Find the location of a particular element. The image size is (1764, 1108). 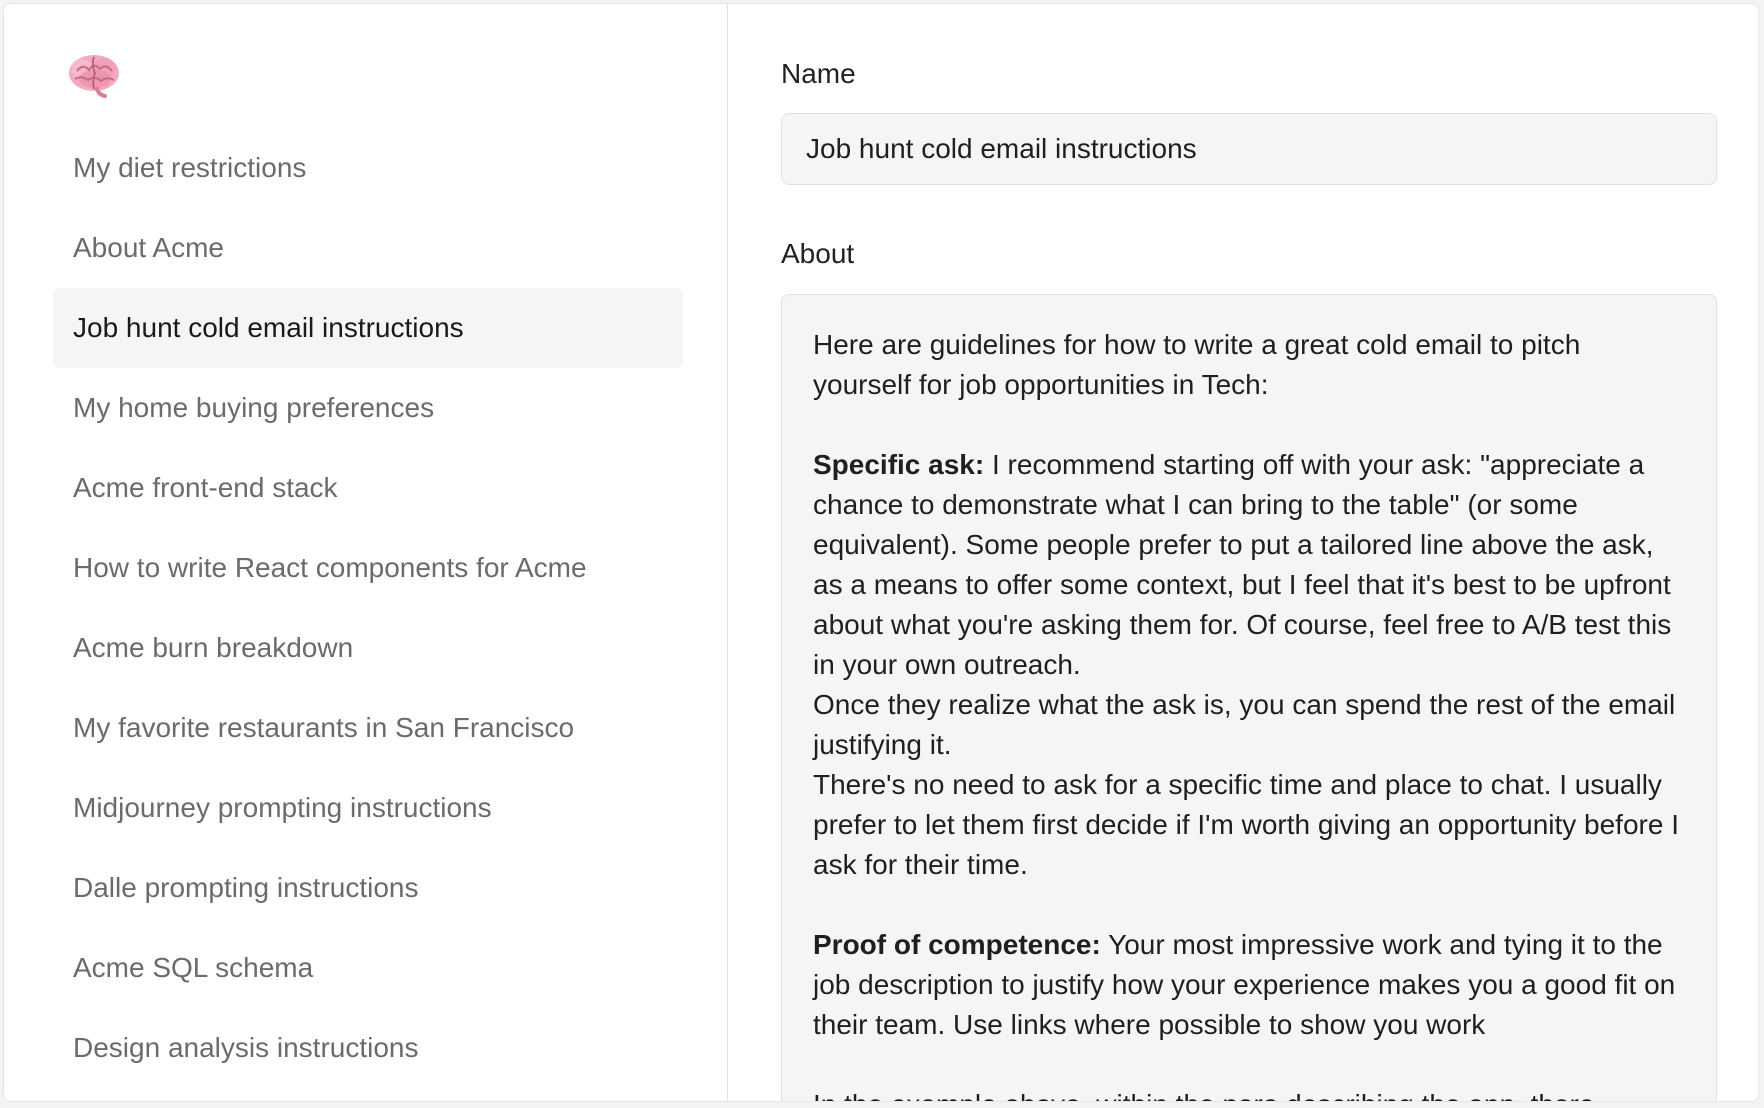

brain-icon is located at coordinates (94, 75).